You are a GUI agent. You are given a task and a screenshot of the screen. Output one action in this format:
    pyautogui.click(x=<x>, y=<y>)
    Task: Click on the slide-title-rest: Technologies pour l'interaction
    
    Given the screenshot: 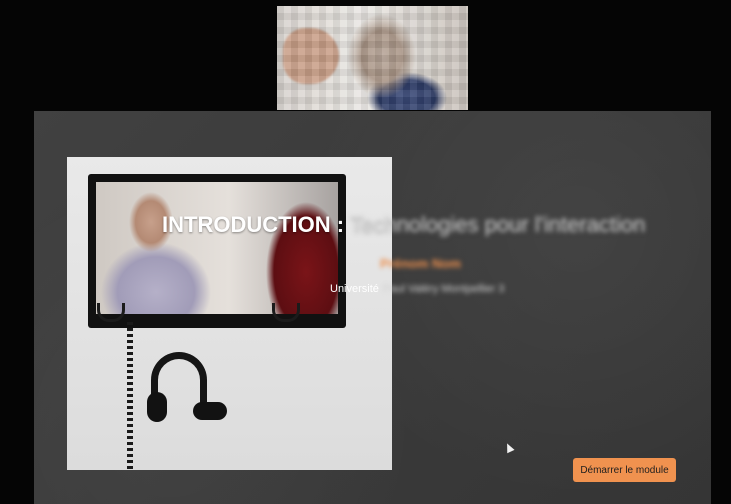 What is the action you would take?
    pyautogui.click(x=498, y=224)
    